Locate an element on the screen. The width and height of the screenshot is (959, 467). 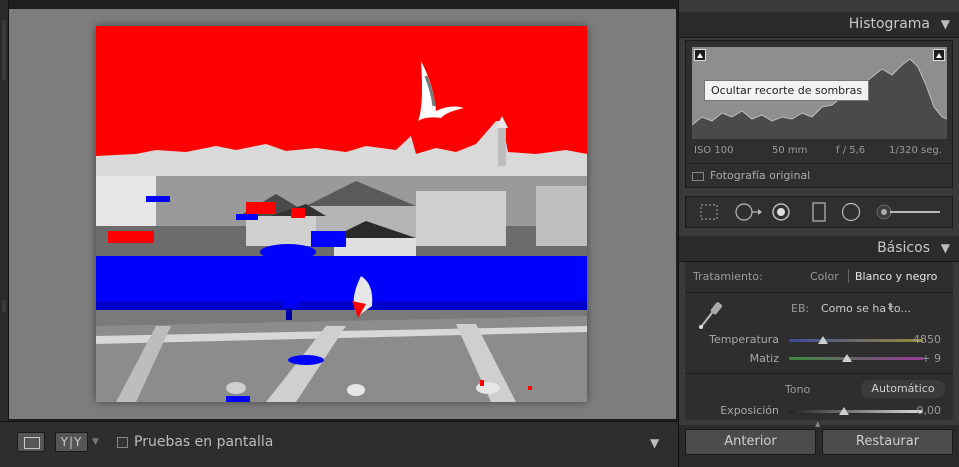
exposure-slider is located at coordinates (856, 411).